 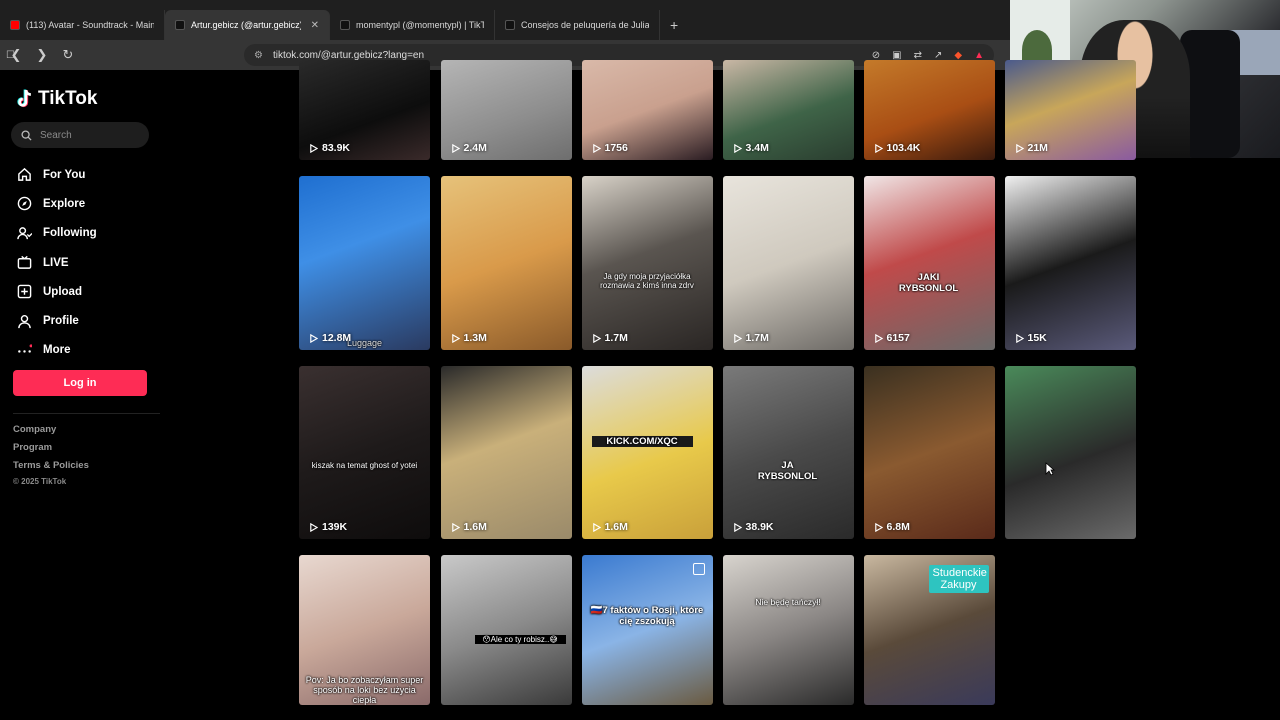 I want to click on video-card: 1.7M, so click(x=788, y=263).